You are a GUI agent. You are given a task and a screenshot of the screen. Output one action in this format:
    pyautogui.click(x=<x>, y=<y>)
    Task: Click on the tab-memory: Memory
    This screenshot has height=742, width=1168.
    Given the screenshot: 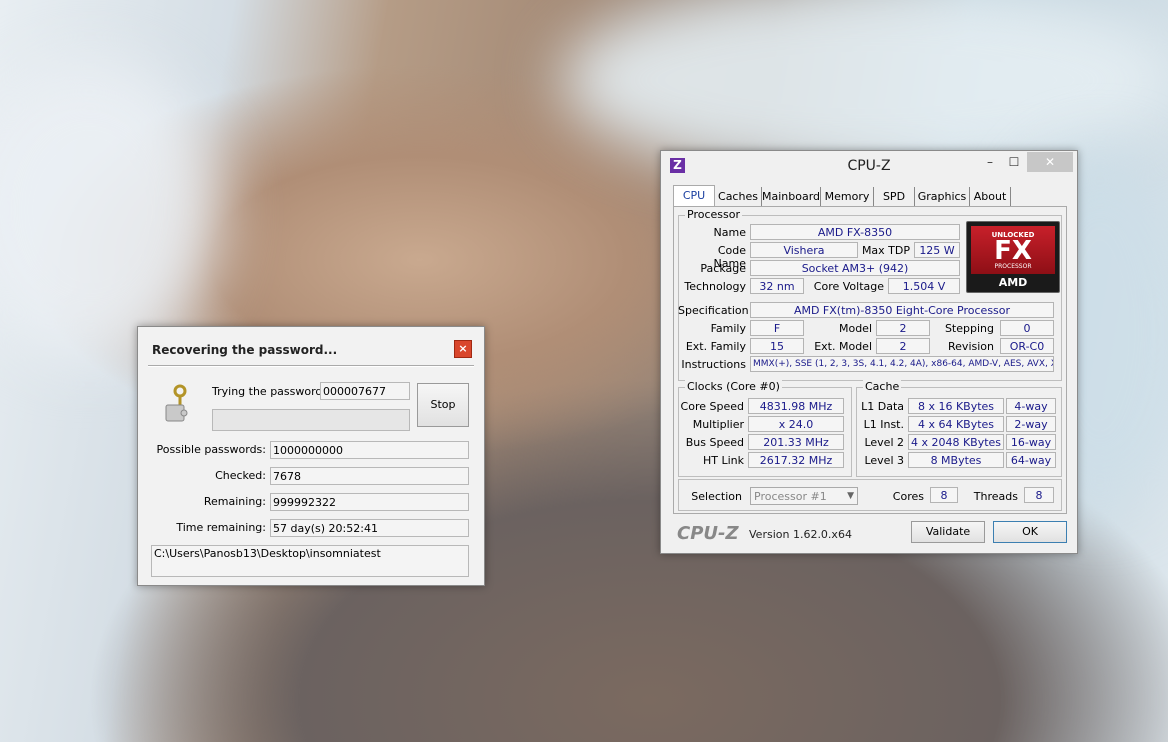 What is the action you would take?
    pyautogui.click(x=847, y=196)
    